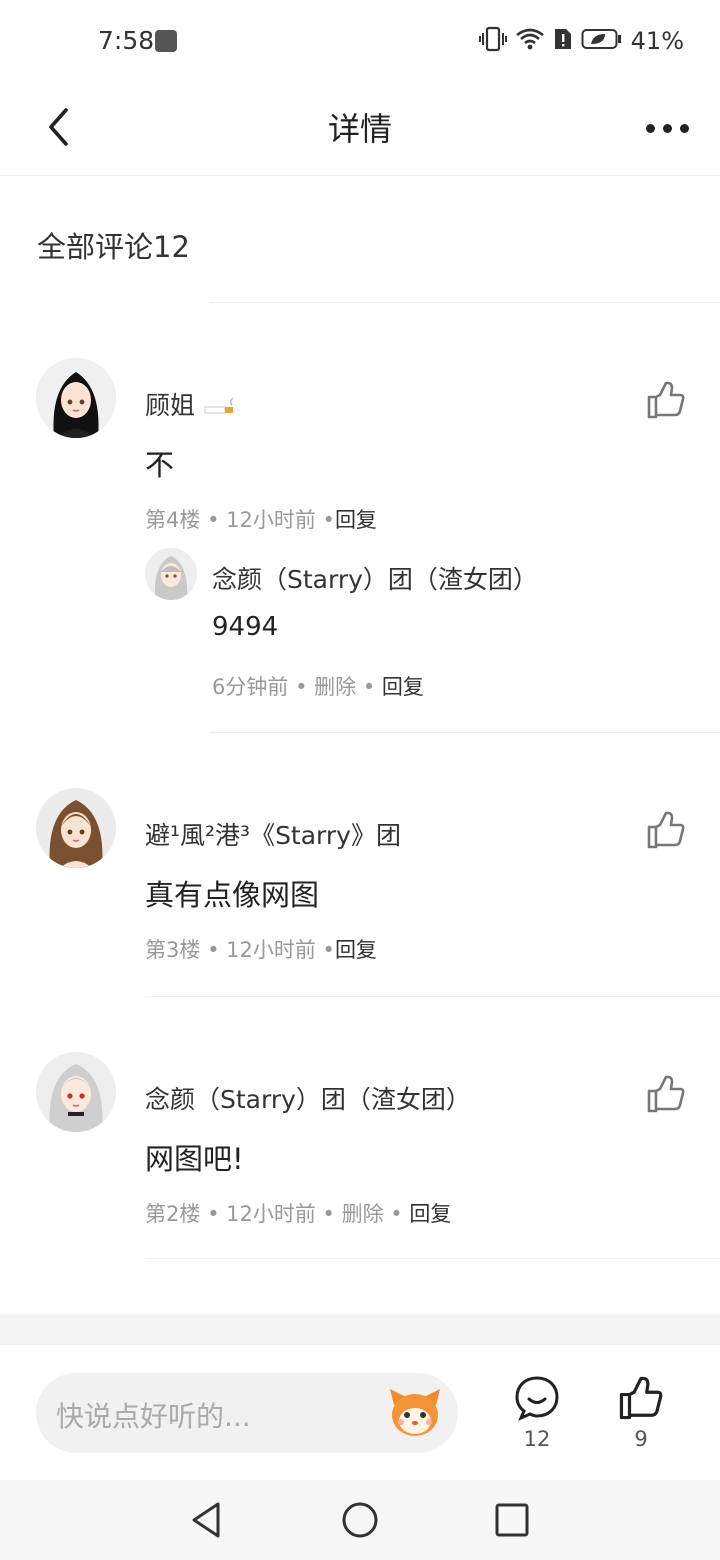 The image size is (720, 1560). Describe the element at coordinates (173, 1214) in the screenshot. I see `comment-floor: 第2楼` at that location.